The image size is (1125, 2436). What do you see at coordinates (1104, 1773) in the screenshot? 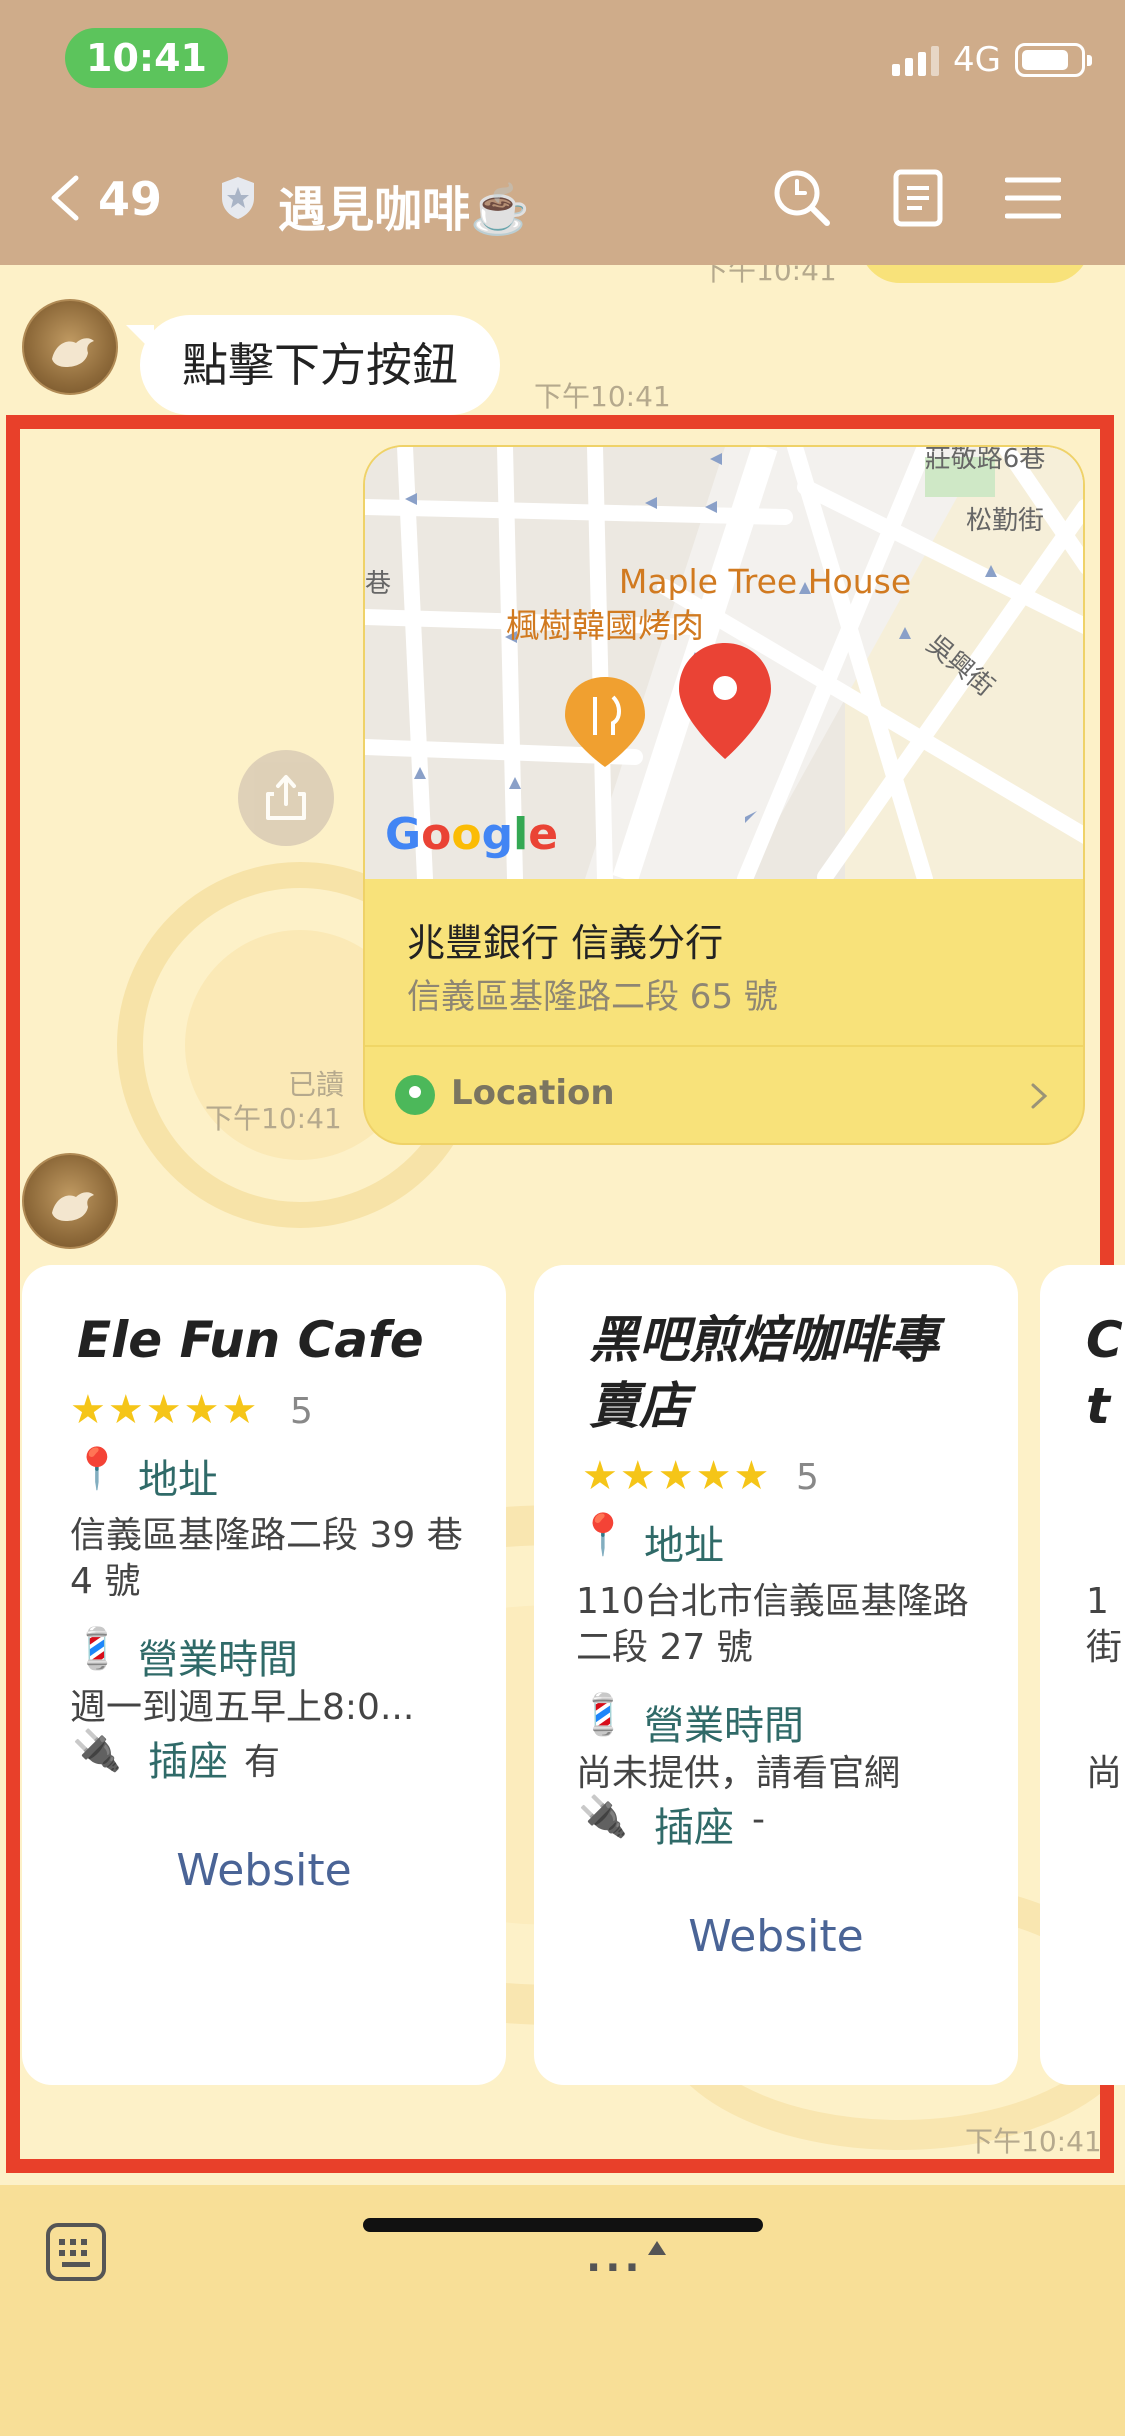
I see `hours-text: 尚` at bounding box center [1104, 1773].